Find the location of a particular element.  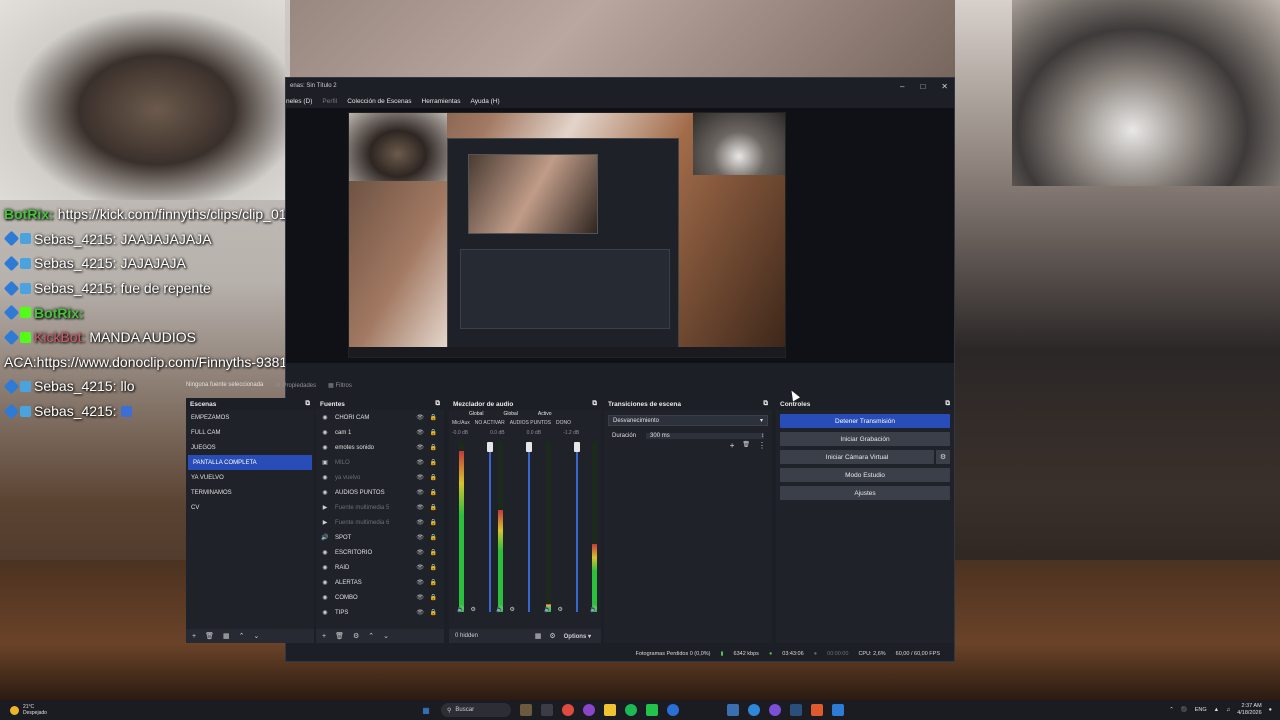

filter-icon: ▦ is located at coordinates (226, 636).